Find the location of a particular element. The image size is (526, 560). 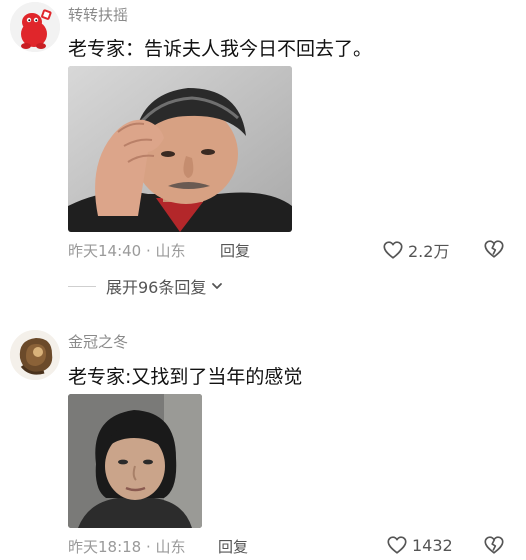

expand-replies-button: 展开96条回复 is located at coordinates (146, 286).